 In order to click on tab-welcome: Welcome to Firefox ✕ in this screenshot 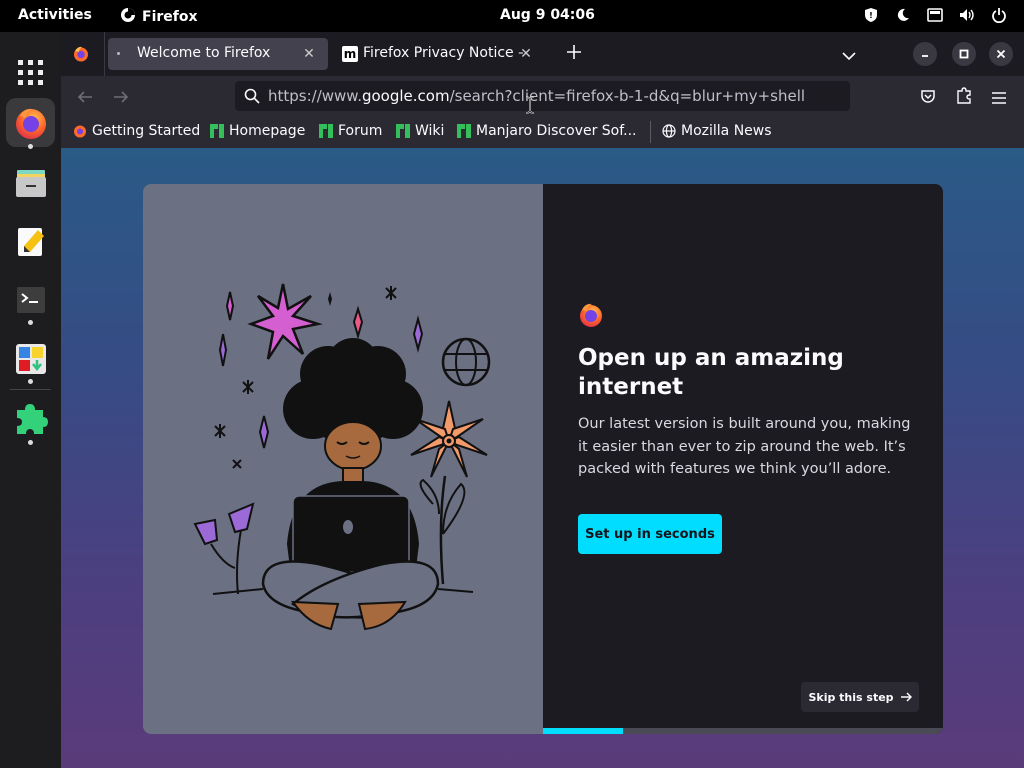, I will do `click(218, 54)`.